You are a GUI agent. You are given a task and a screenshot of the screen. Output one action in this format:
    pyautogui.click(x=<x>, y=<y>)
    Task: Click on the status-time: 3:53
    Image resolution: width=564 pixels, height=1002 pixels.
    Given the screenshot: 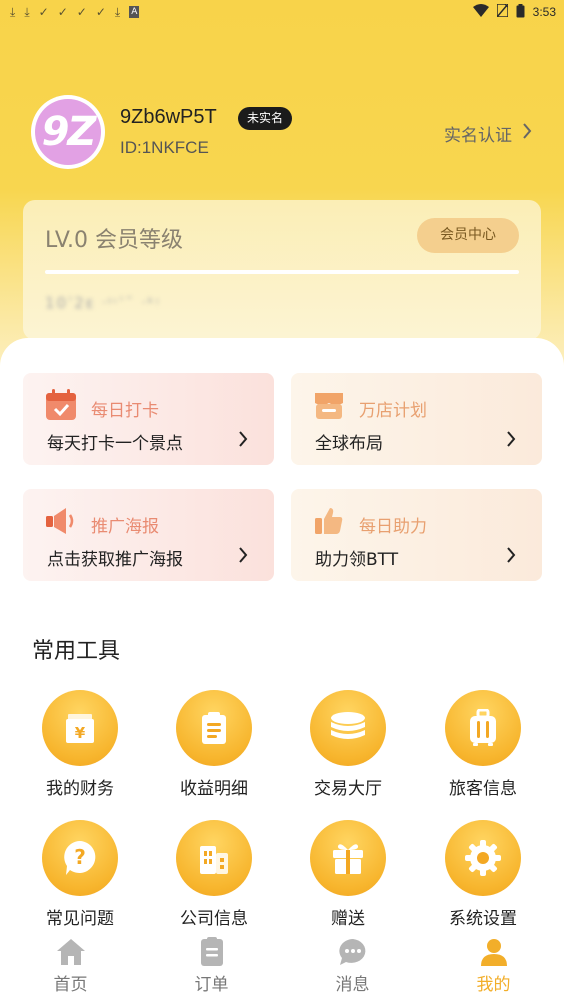 What is the action you would take?
    pyautogui.click(x=544, y=12)
    